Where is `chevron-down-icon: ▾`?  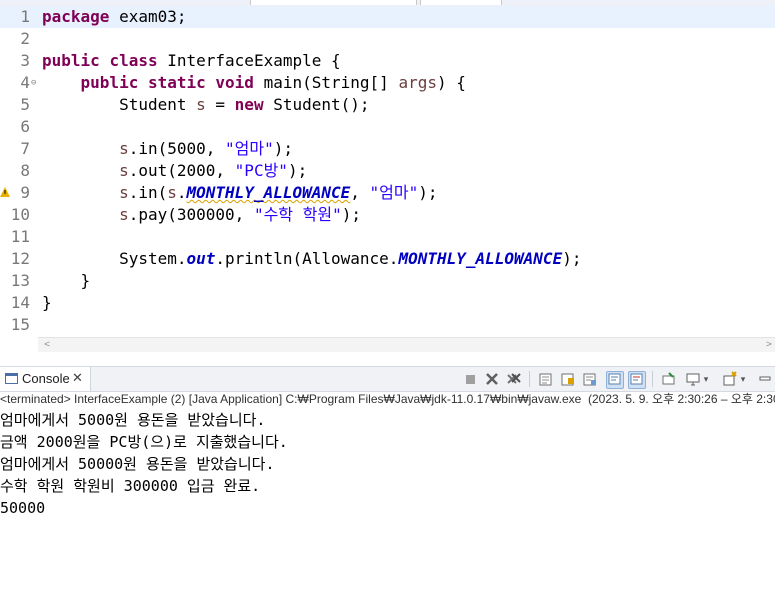 chevron-down-icon: ▾ is located at coordinates (743, 379).